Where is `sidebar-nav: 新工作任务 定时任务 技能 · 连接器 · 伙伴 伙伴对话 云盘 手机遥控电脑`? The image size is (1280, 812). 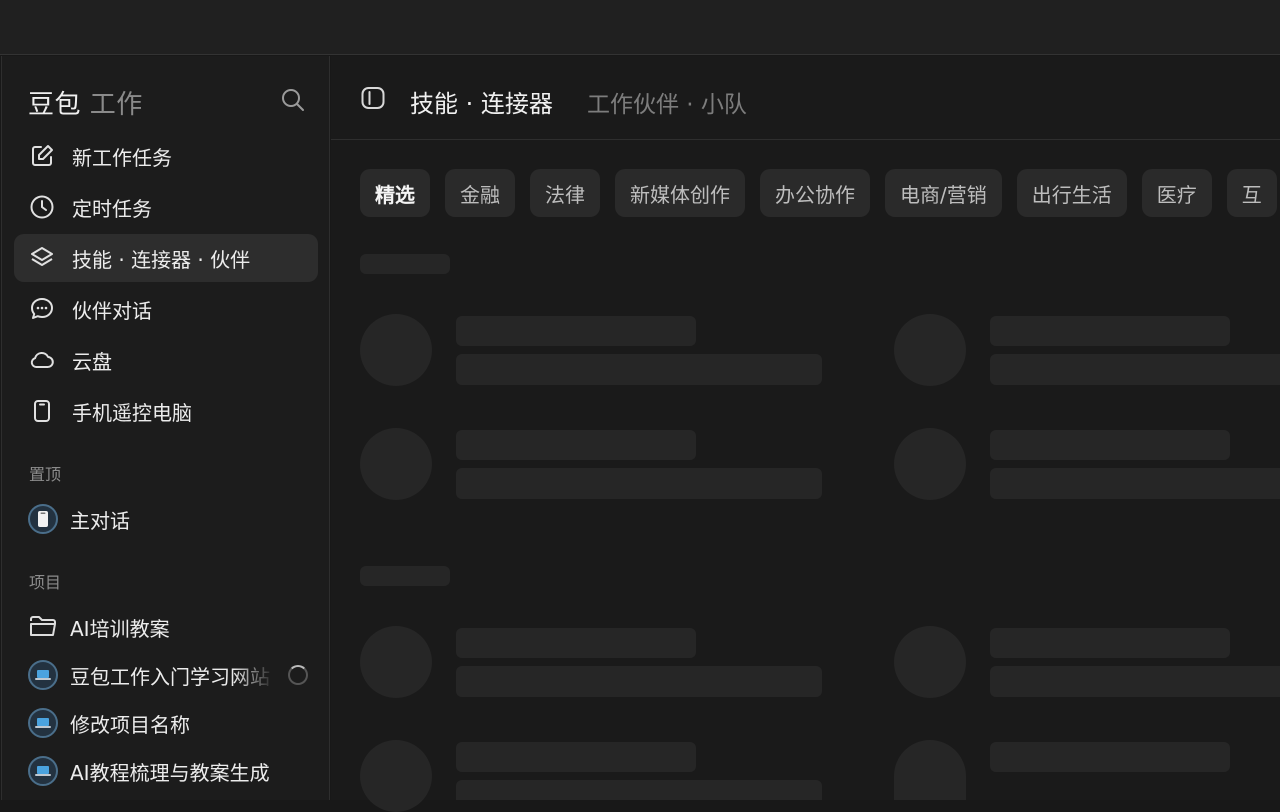 sidebar-nav: 新工作任务 定时任务 技能 · 连接器 · 伙伴 伙伴对话 云盘 手机遥控电脑 is located at coordinates (166, 285).